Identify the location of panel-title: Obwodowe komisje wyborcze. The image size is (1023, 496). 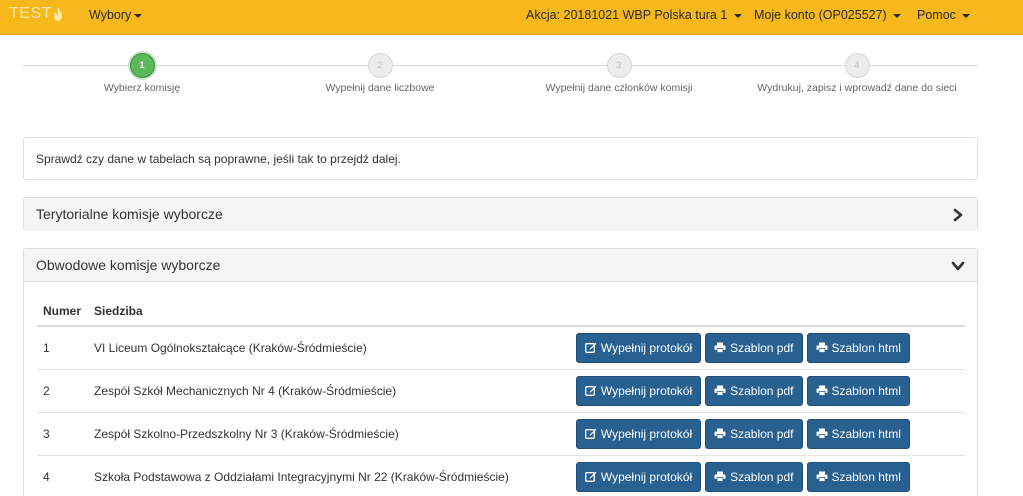
(128, 265).